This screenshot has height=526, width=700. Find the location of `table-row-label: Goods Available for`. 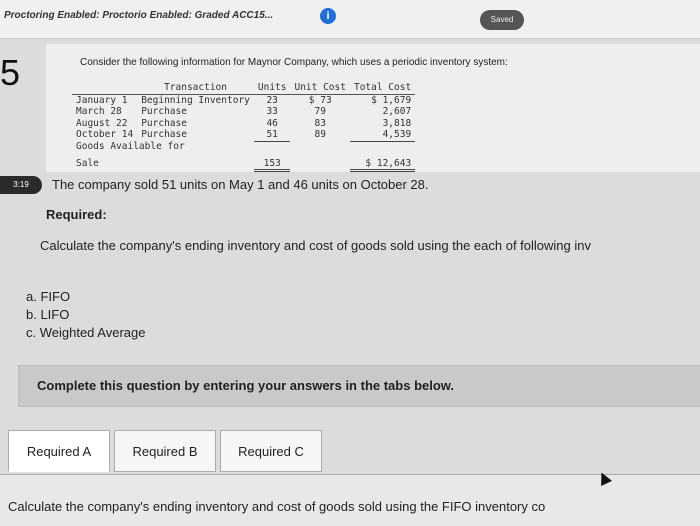

table-row-label: Goods Available for is located at coordinates (244, 146).